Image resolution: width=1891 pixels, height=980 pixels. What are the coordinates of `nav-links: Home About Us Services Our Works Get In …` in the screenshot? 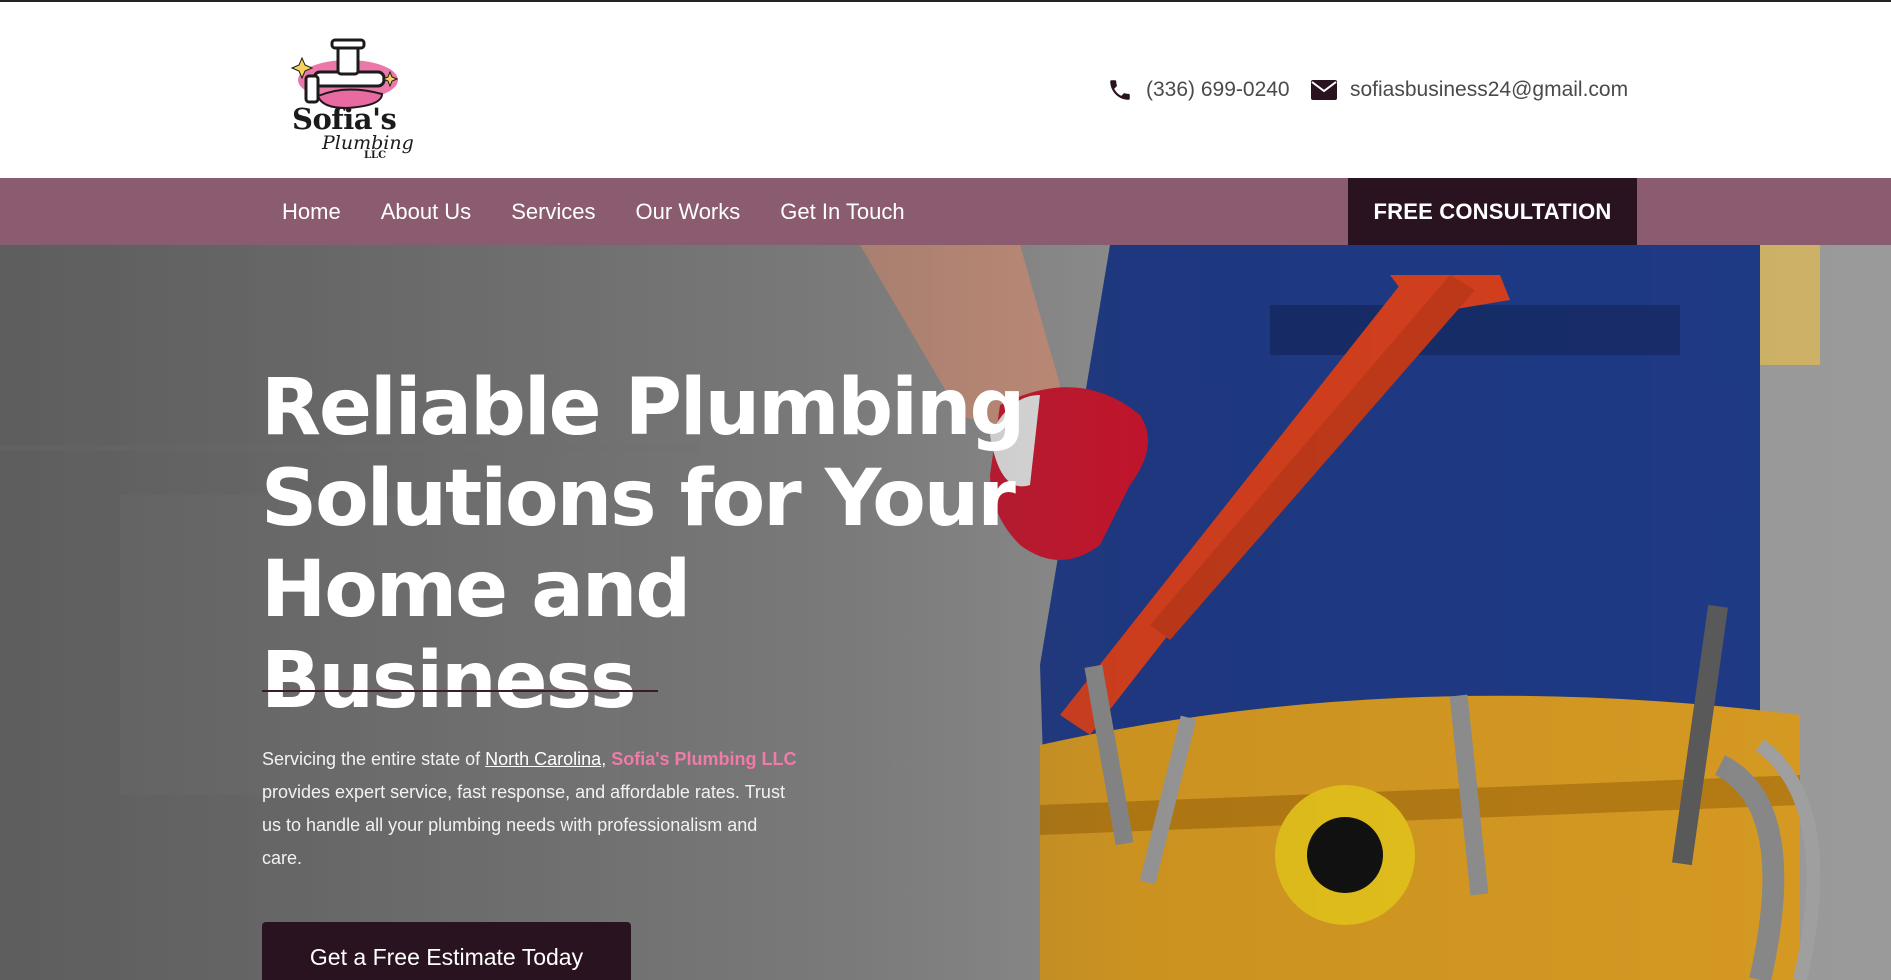 It's located at (593, 211).